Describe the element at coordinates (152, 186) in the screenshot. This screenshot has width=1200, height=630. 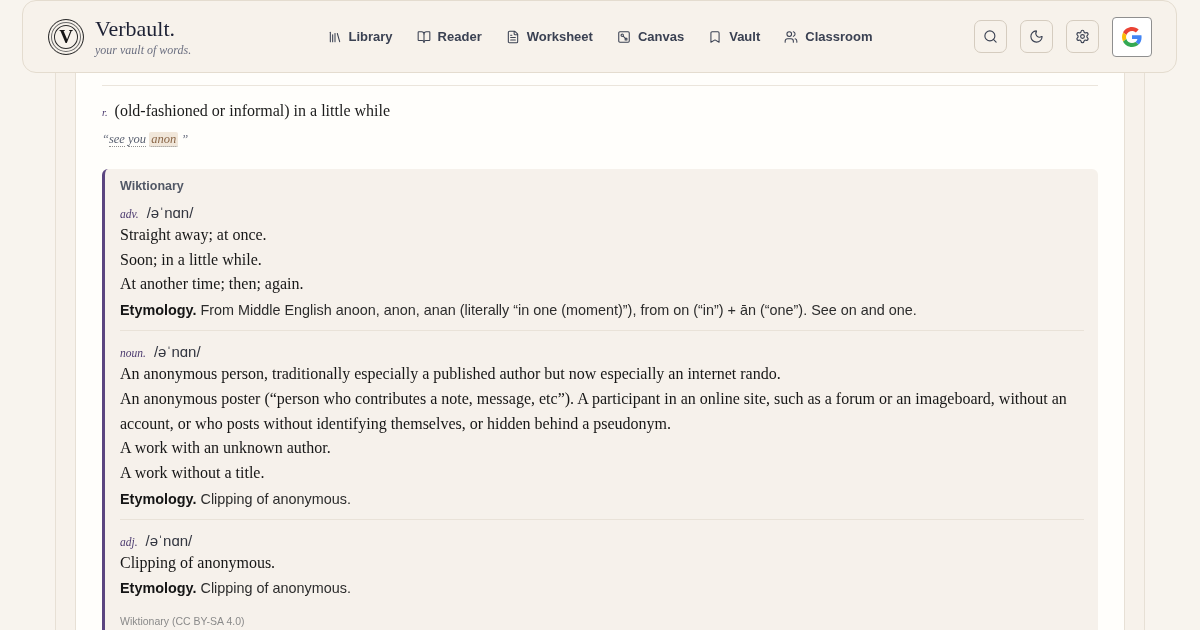
I see `source-title: Wiktionary` at that location.